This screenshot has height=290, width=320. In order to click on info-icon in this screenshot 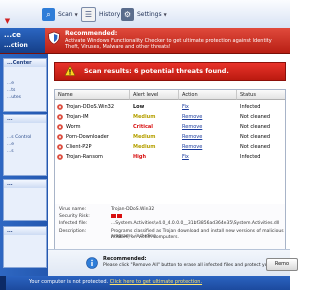, I will do `click(92, 263)`.